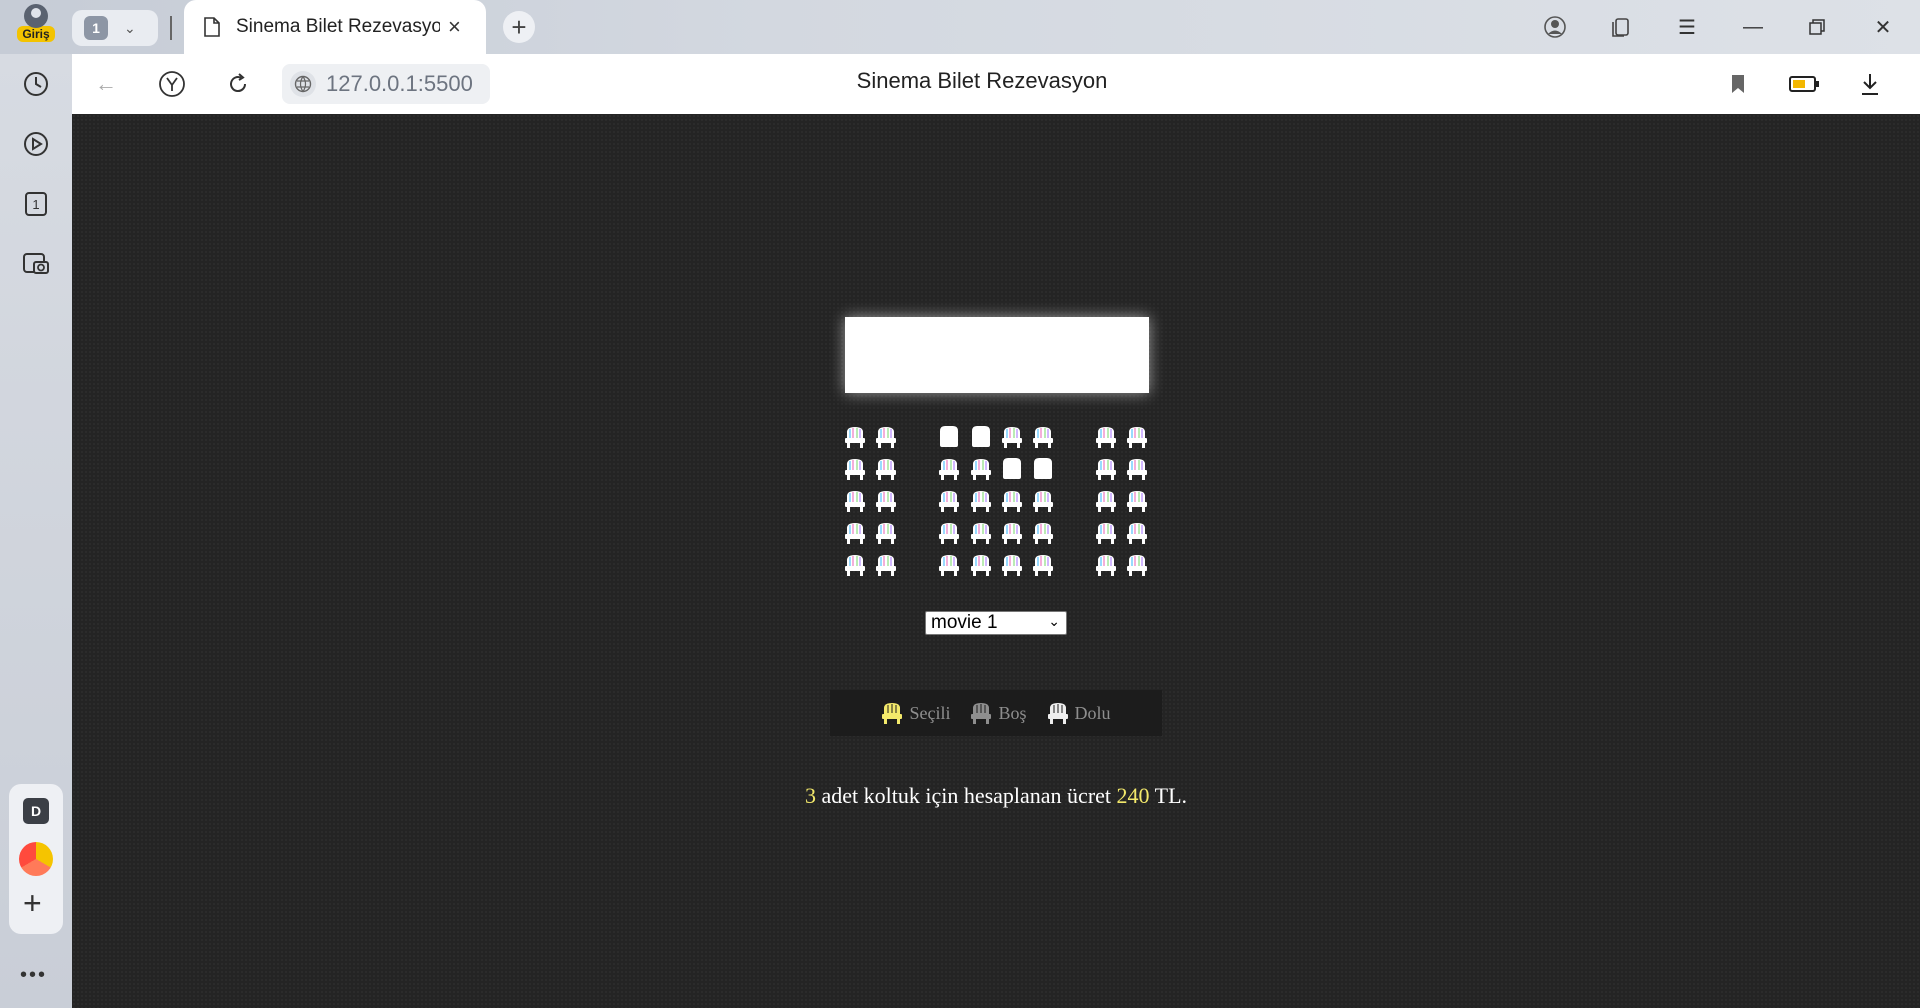  Describe the element at coordinates (1092, 712) in the screenshot. I see `legend-occupied-label: Dolu` at that location.